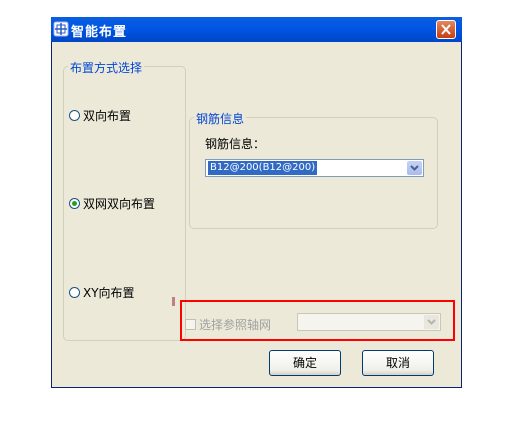  What do you see at coordinates (235, 144) in the screenshot?
I see `steel-info-field-label: 钢筋信息：` at bounding box center [235, 144].